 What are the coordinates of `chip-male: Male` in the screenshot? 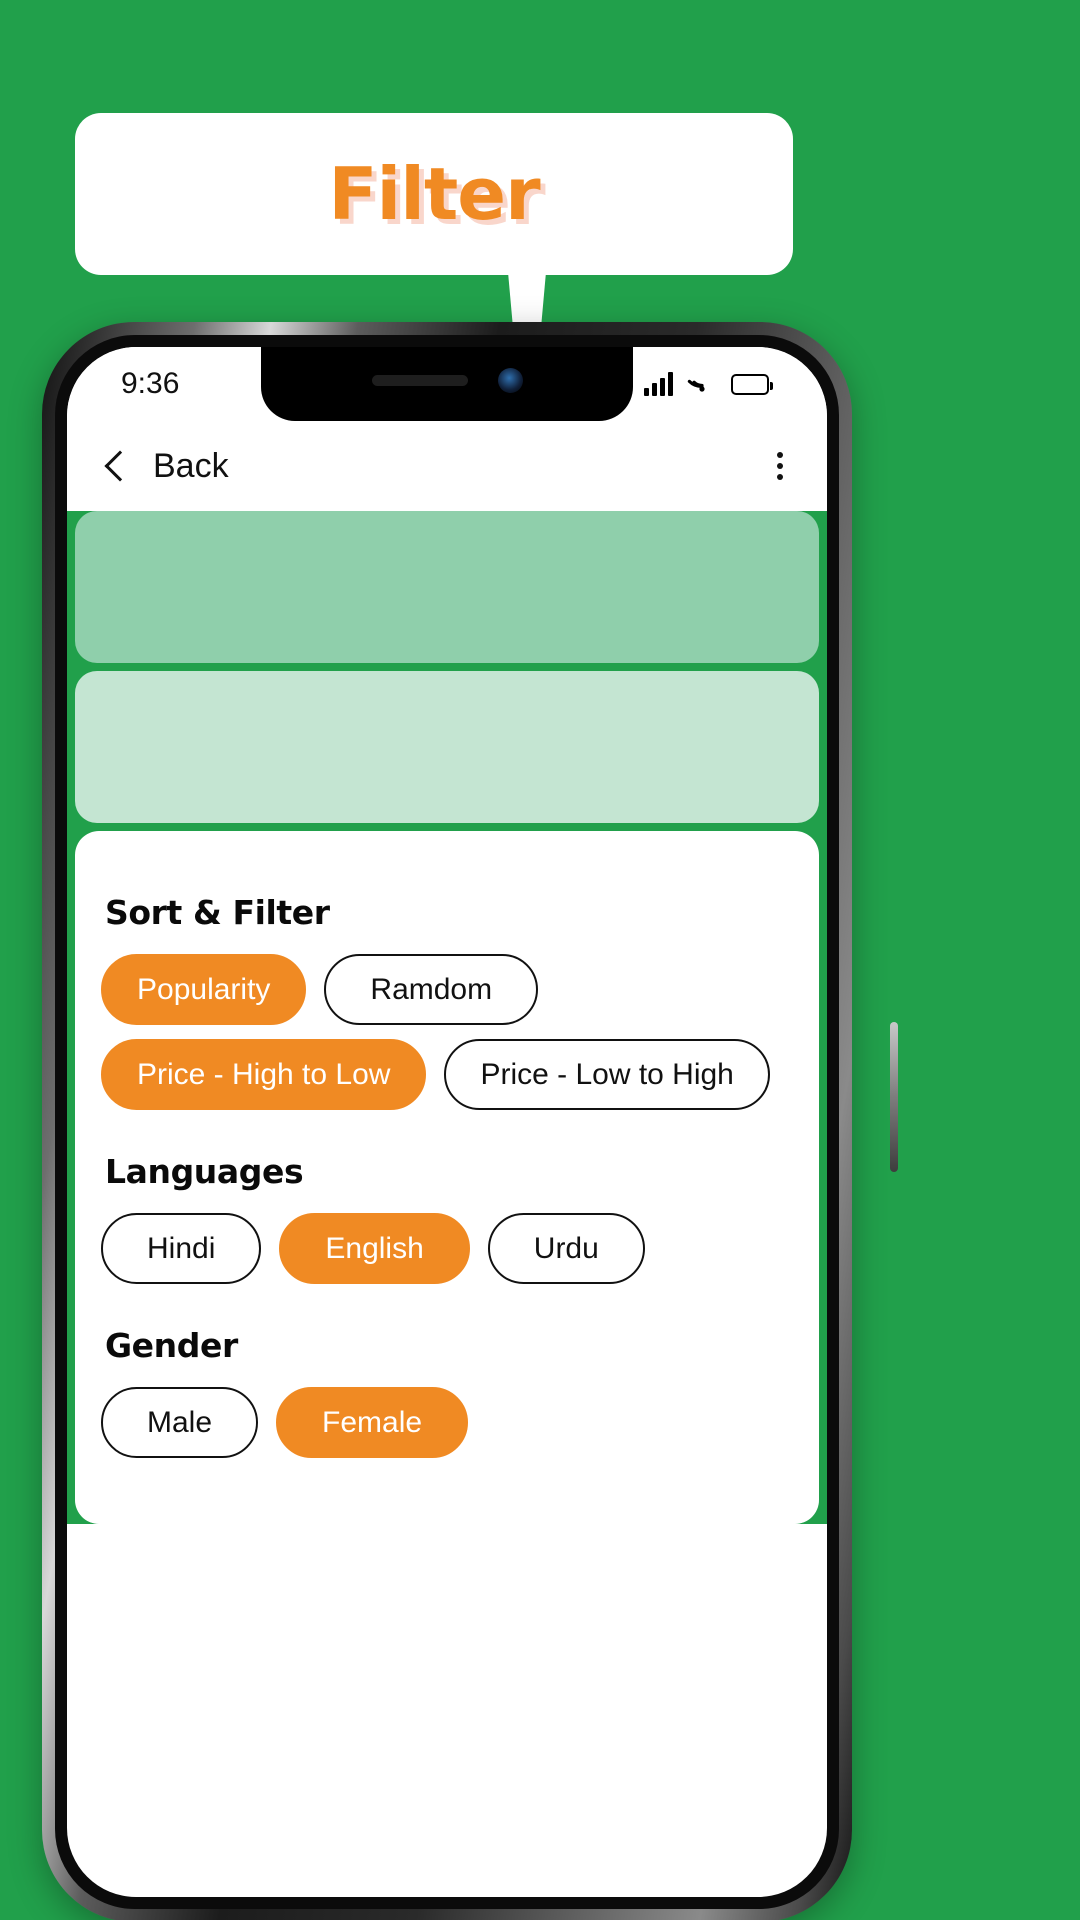 It's located at (180, 1422).